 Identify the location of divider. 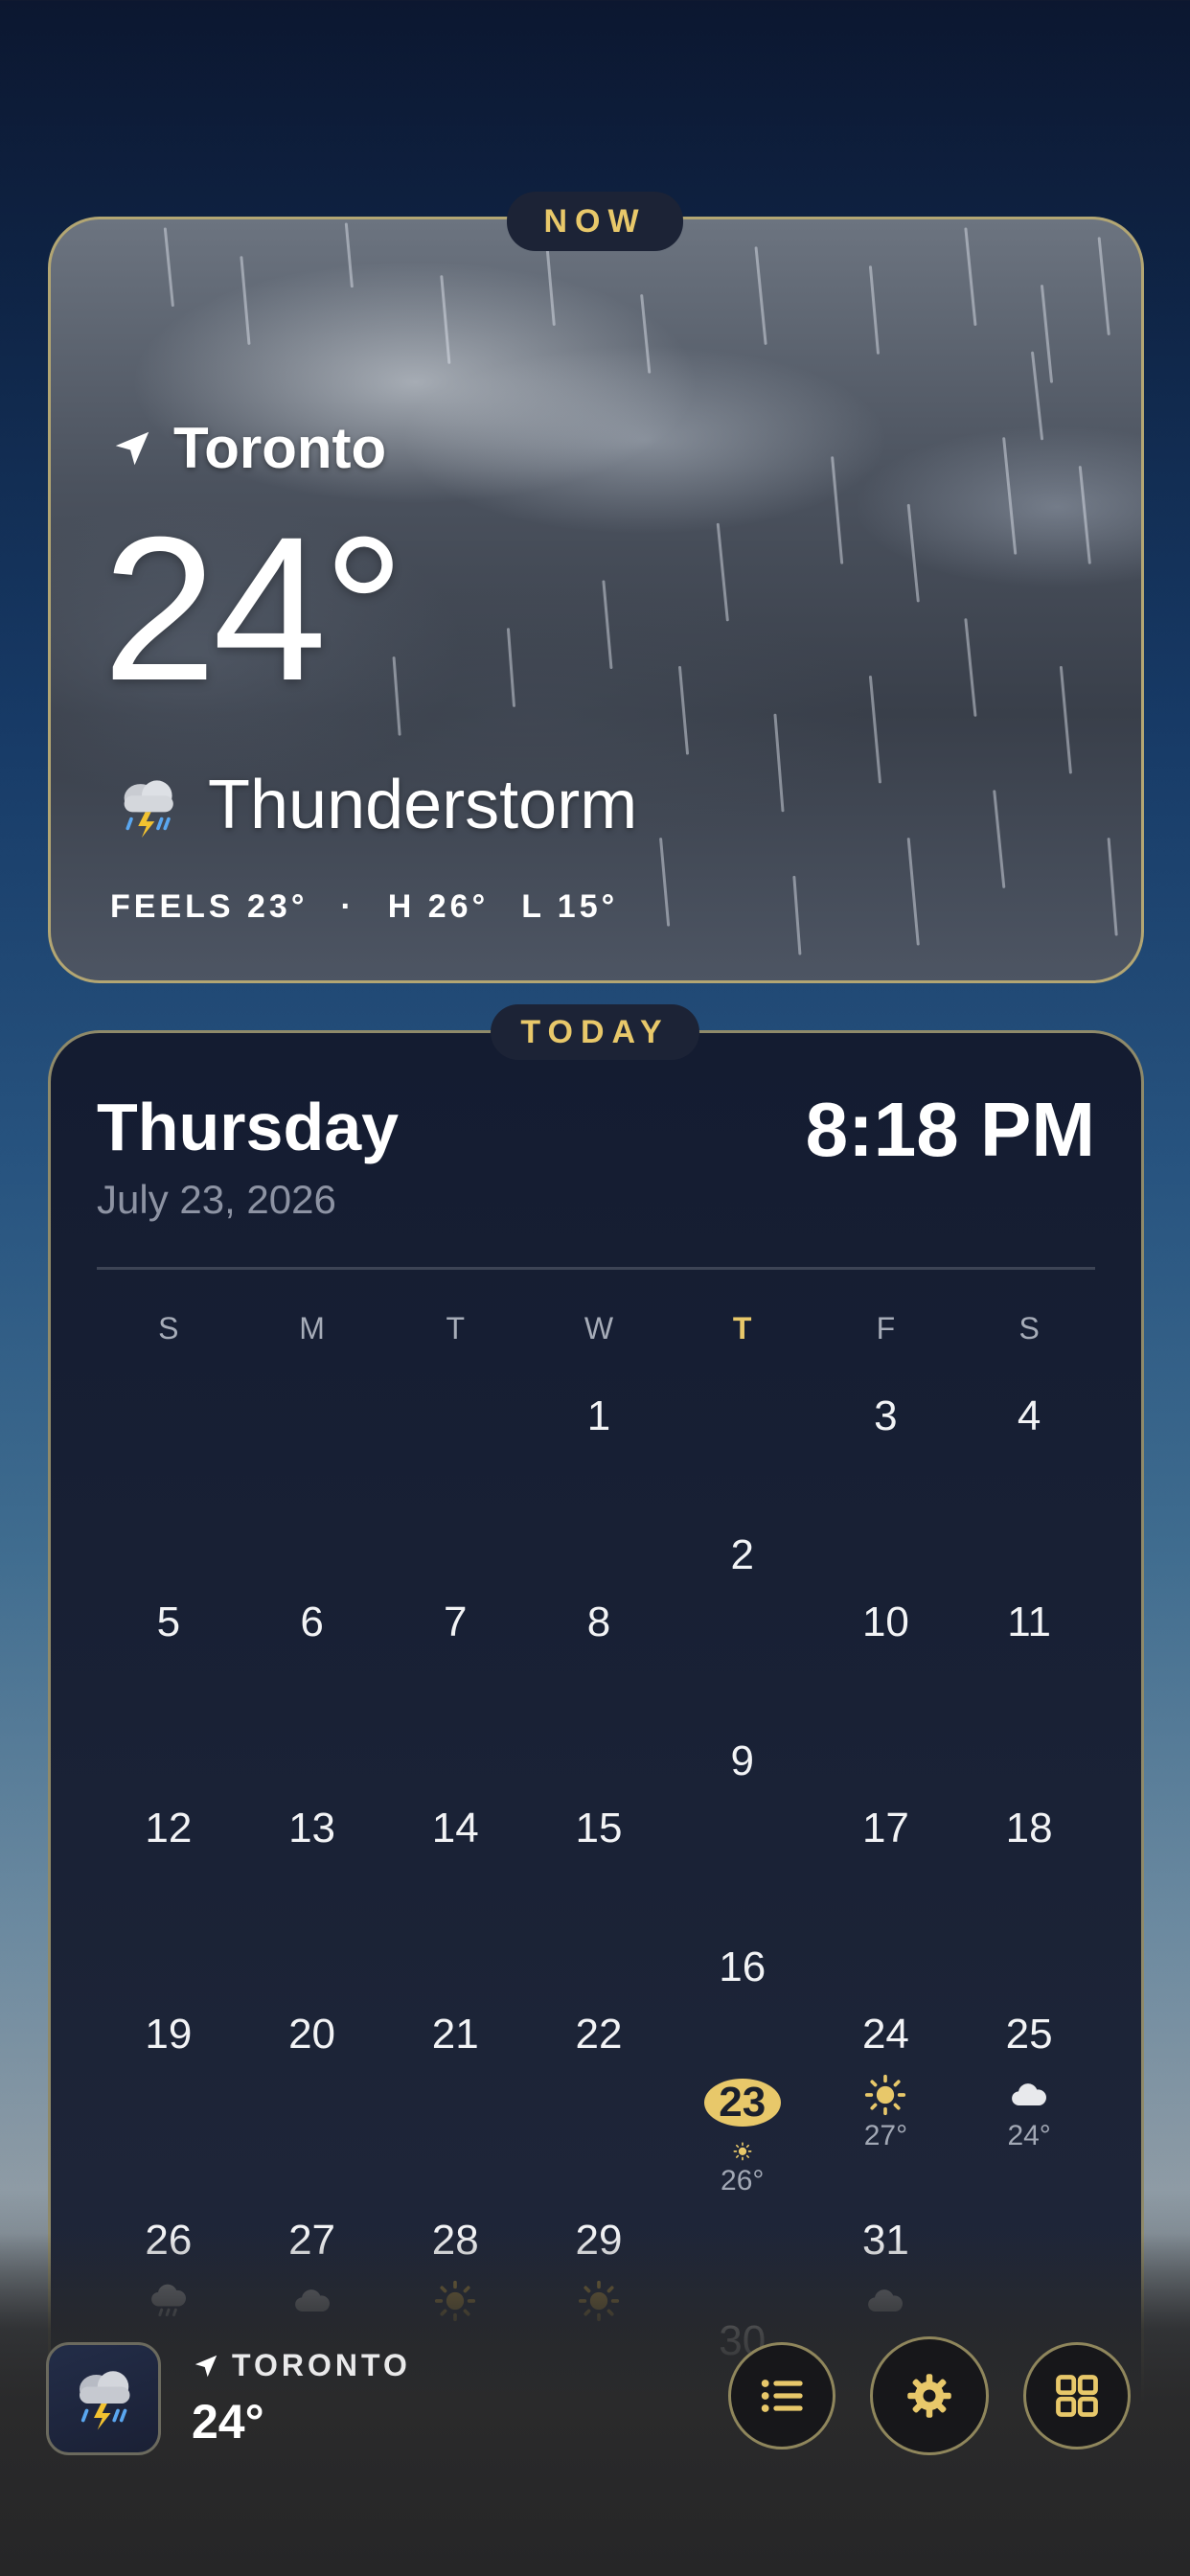
(596, 1268).